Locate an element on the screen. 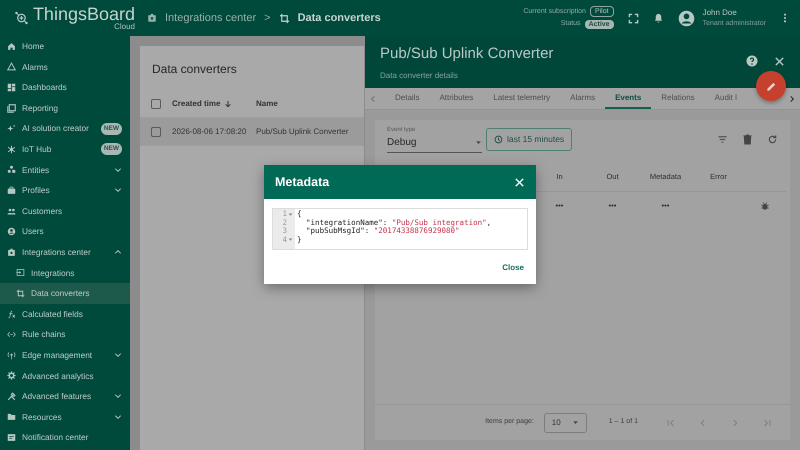  close-button: Close is located at coordinates (513, 268).